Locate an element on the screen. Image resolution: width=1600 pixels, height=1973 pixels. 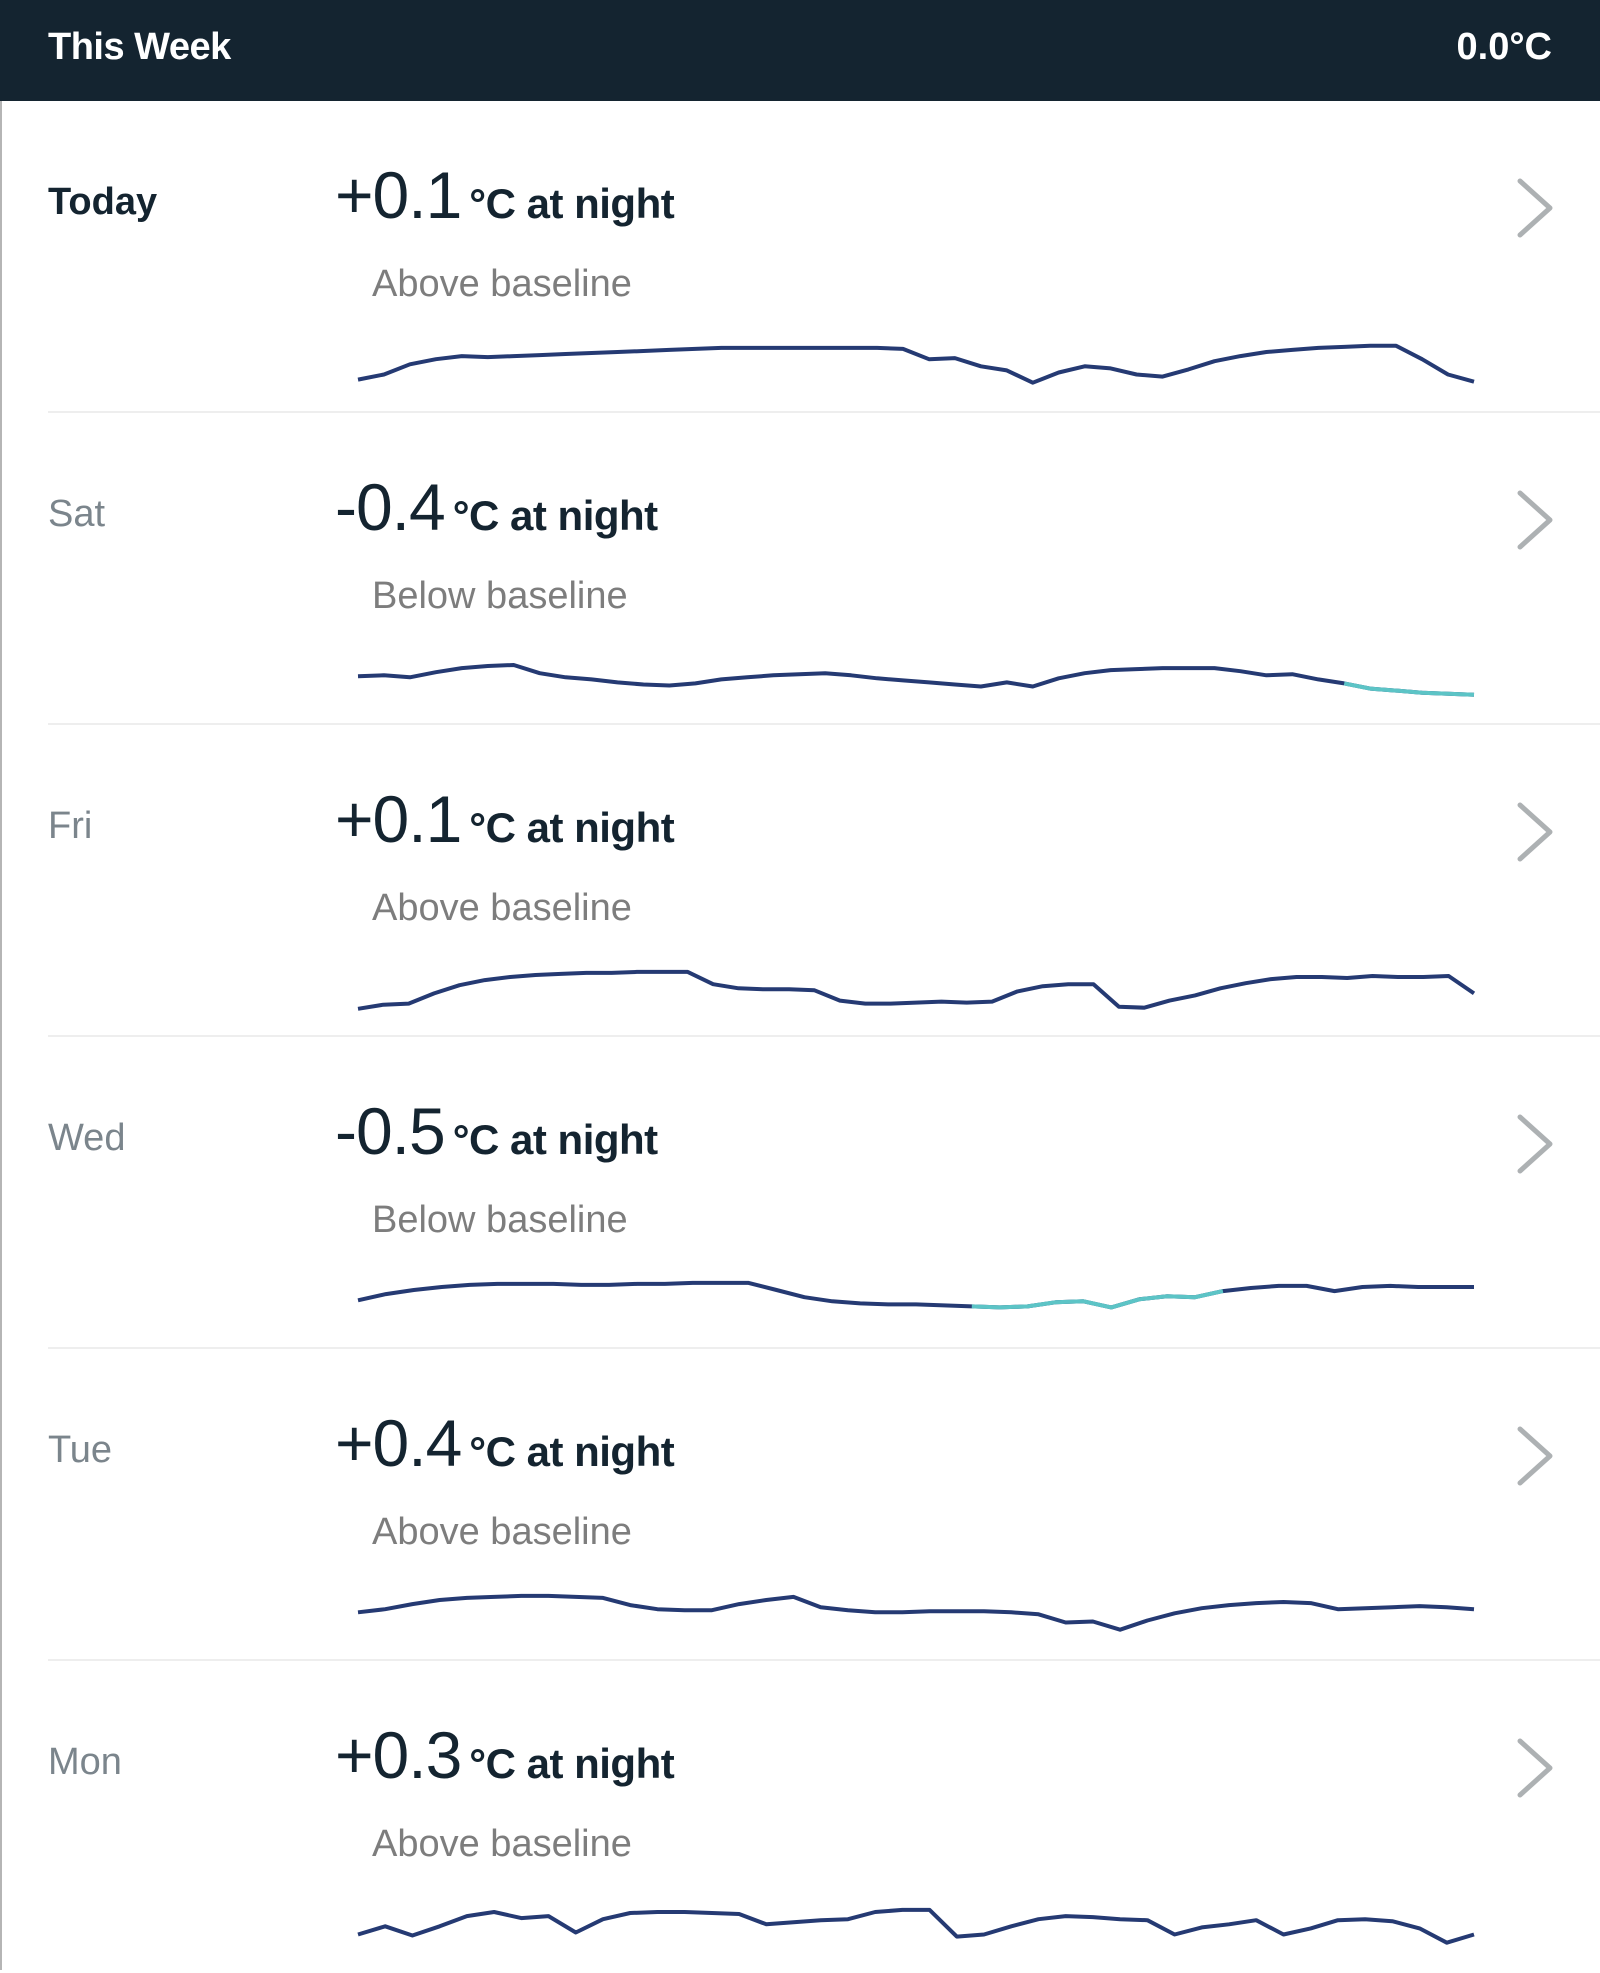
day-label: Today is located at coordinates (103, 202).